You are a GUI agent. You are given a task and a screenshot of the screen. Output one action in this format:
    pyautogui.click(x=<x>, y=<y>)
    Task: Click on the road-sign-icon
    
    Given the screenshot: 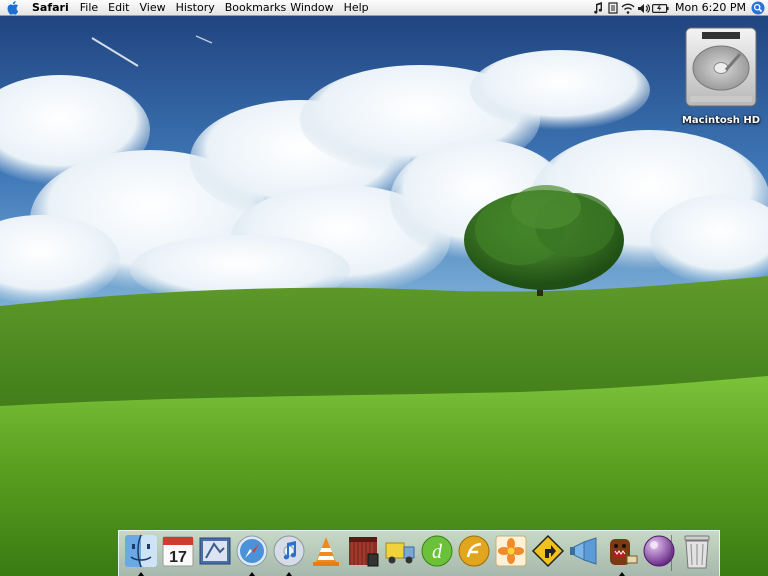 What is the action you would take?
    pyautogui.click(x=547, y=551)
    